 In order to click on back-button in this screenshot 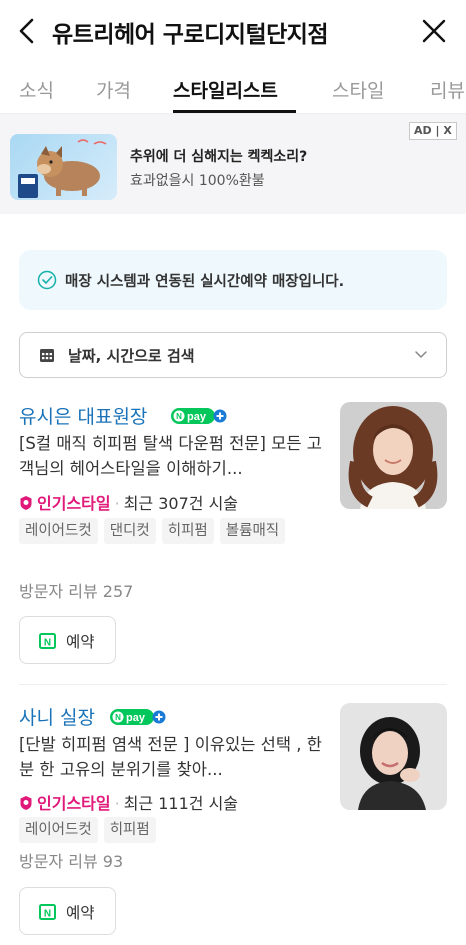, I will do `click(28, 31)`.